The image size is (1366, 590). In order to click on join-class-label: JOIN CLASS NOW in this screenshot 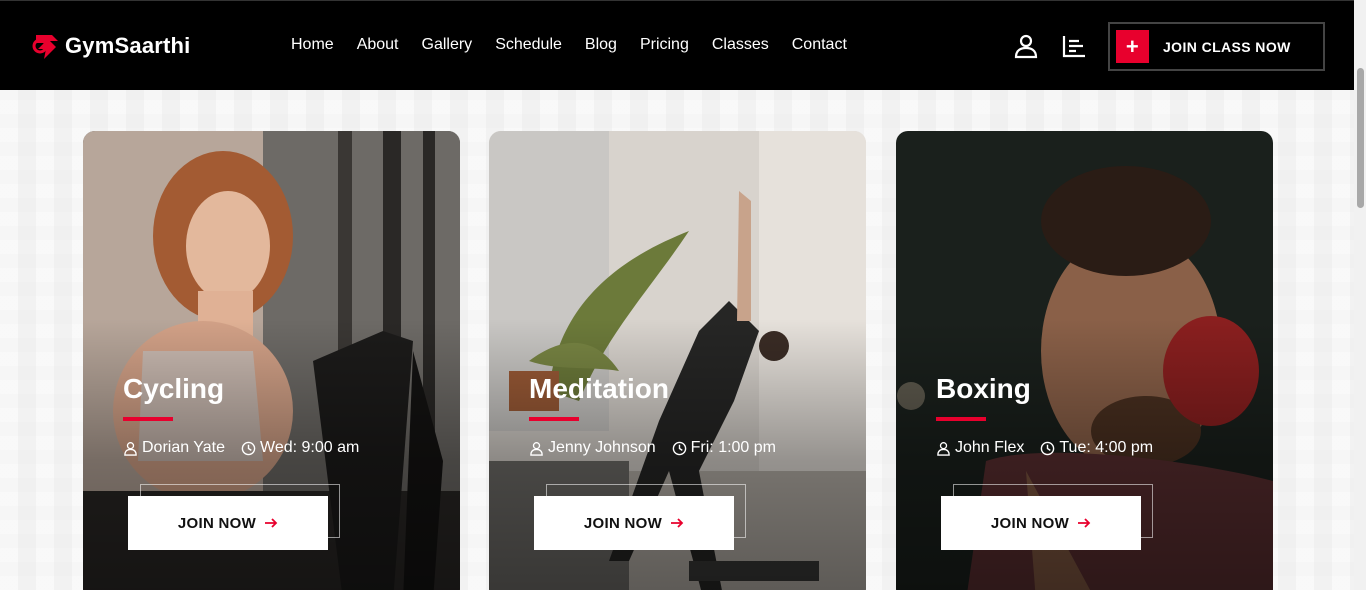, I will do `click(1227, 46)`.